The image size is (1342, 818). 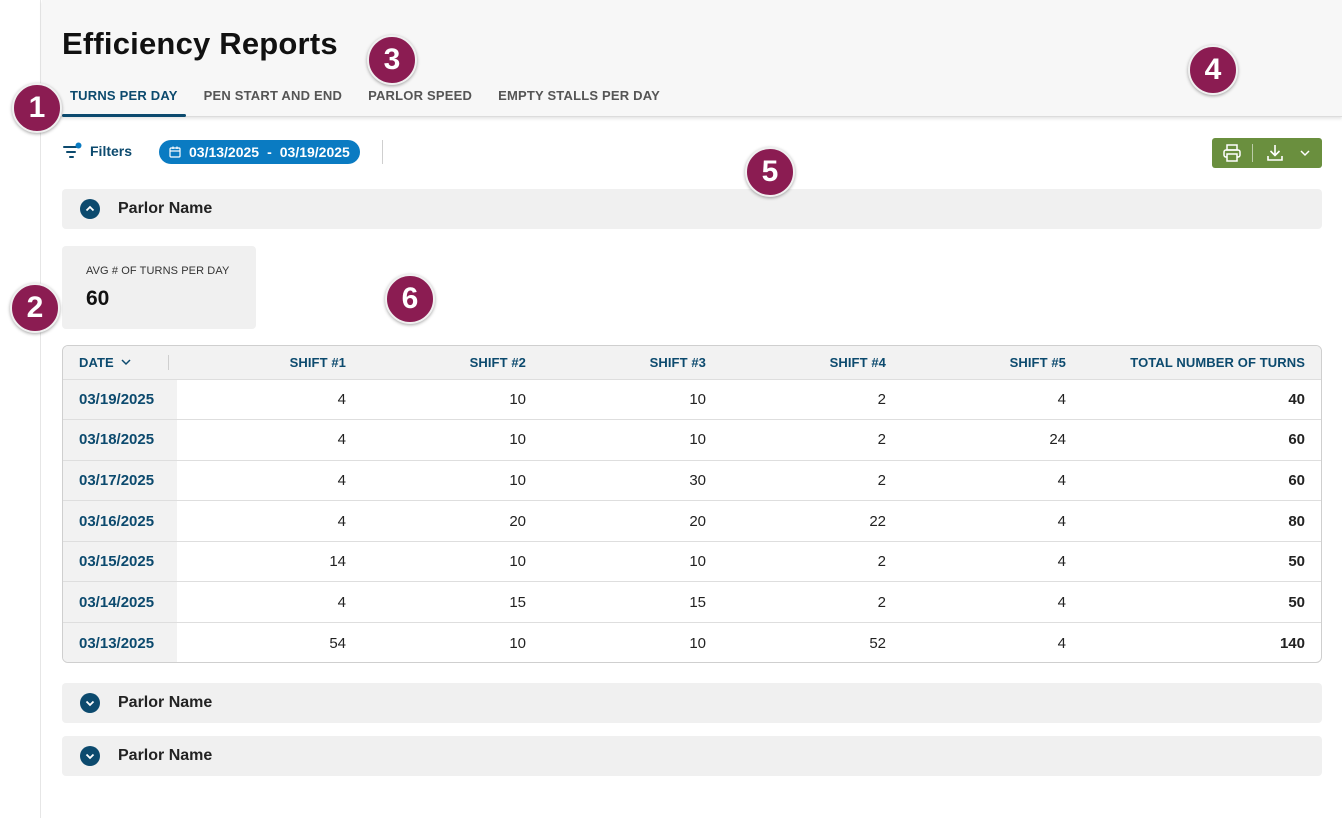 What do you see at coordinates (337, 562) in the screenshot?
I see `shift-1-cell: 14` at bounding box center [337, 562].